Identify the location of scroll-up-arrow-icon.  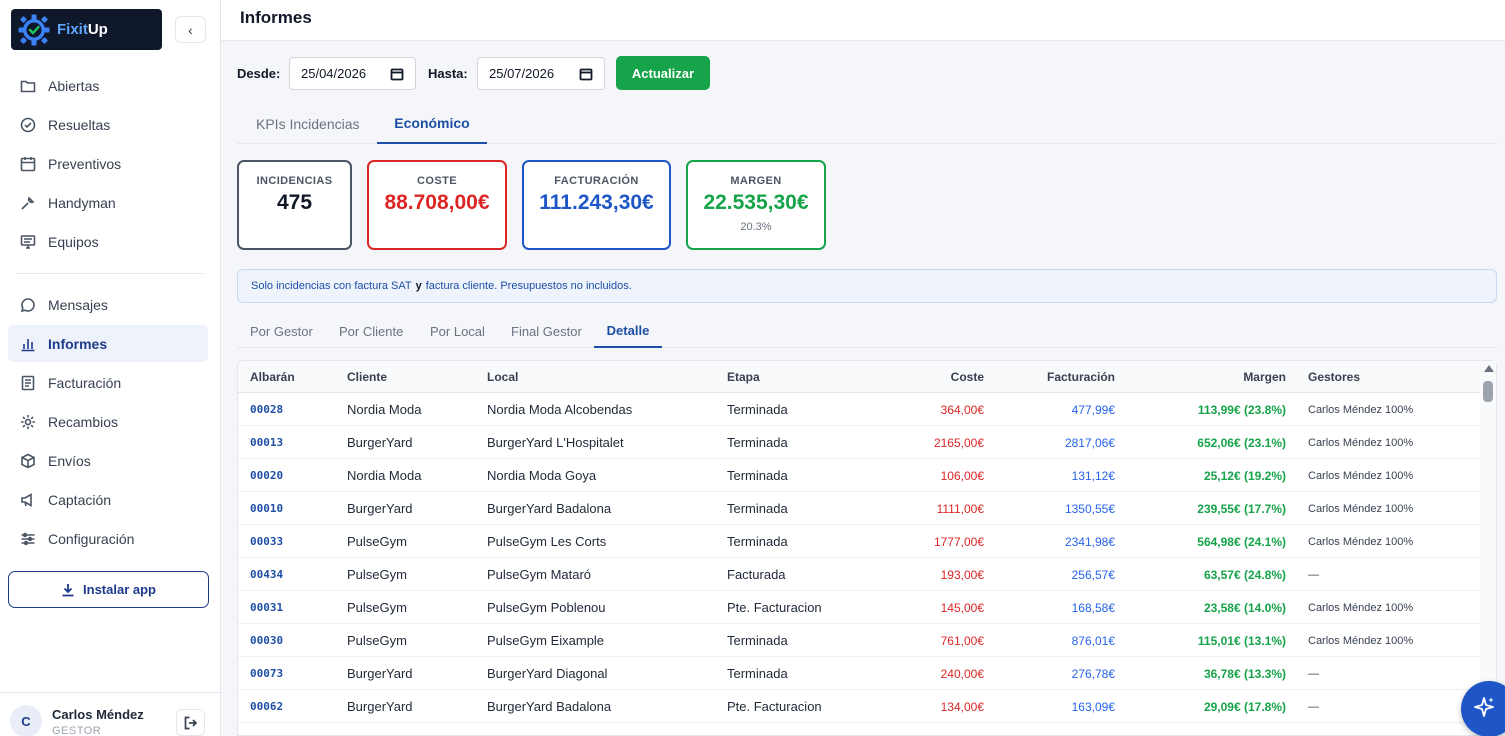
(1489, 368).